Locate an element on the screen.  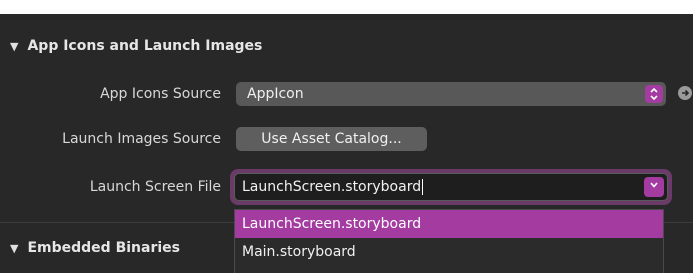
launch-images-source-label: Launch Images Source is located at coordinates (141, 139).